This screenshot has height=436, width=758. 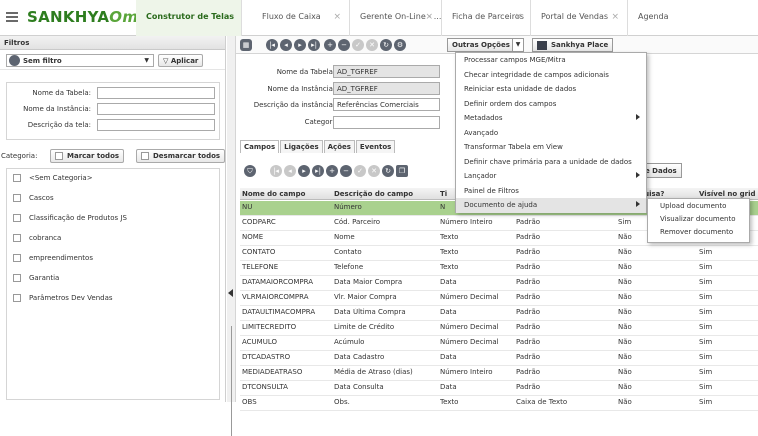 I want to click on outras-opcoes-button: Outras Opções, so click(x=481, y=45).